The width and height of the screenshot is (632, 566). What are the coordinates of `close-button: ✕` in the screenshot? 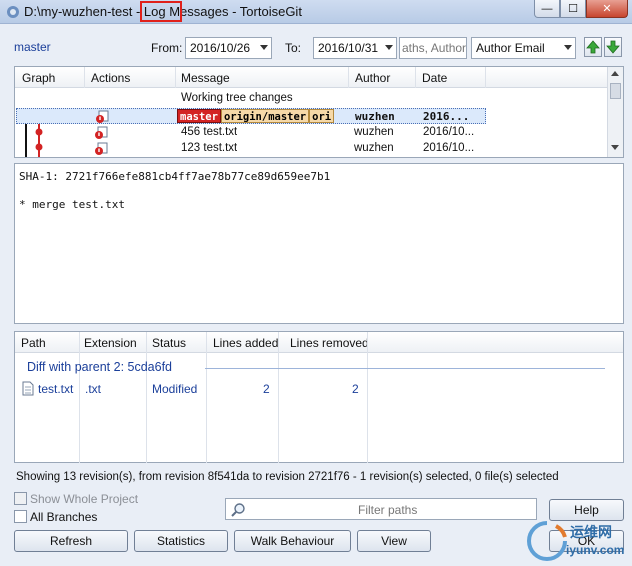 It's located at (607, 9).